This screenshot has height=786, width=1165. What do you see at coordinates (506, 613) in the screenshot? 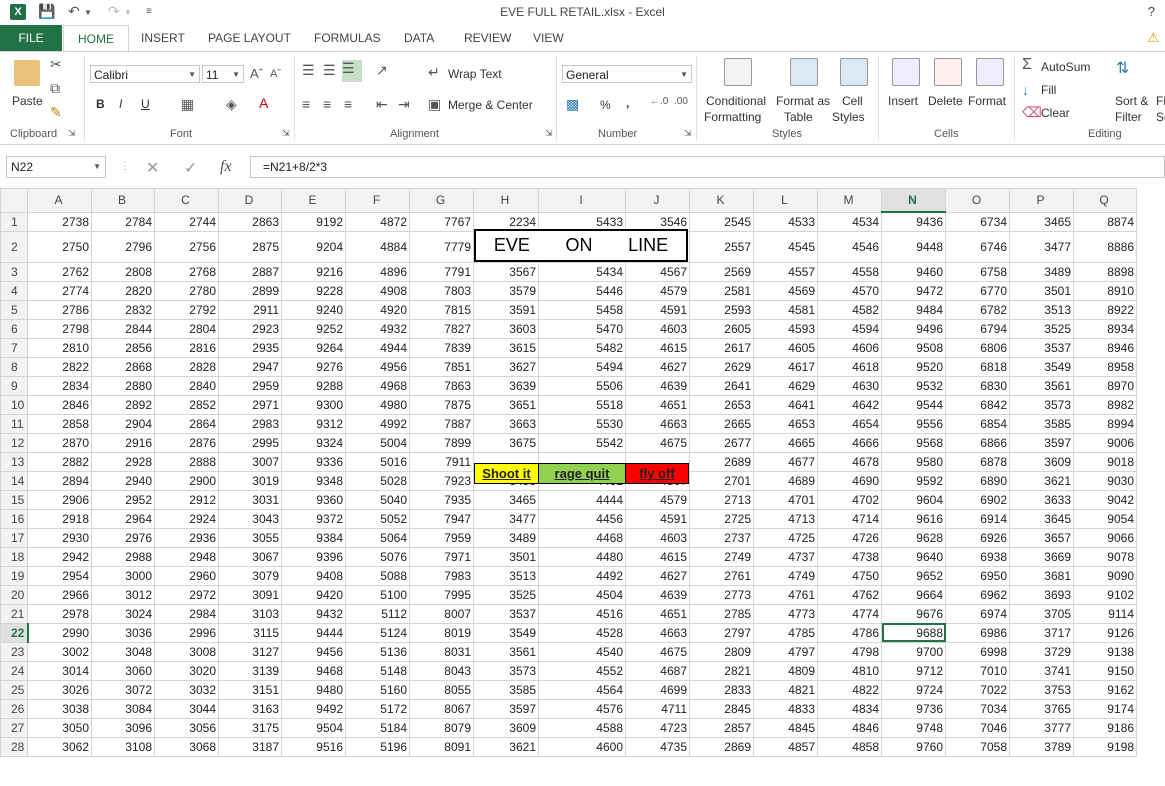
I see `cell-h21: 3537` at bounding box center [506, 613].